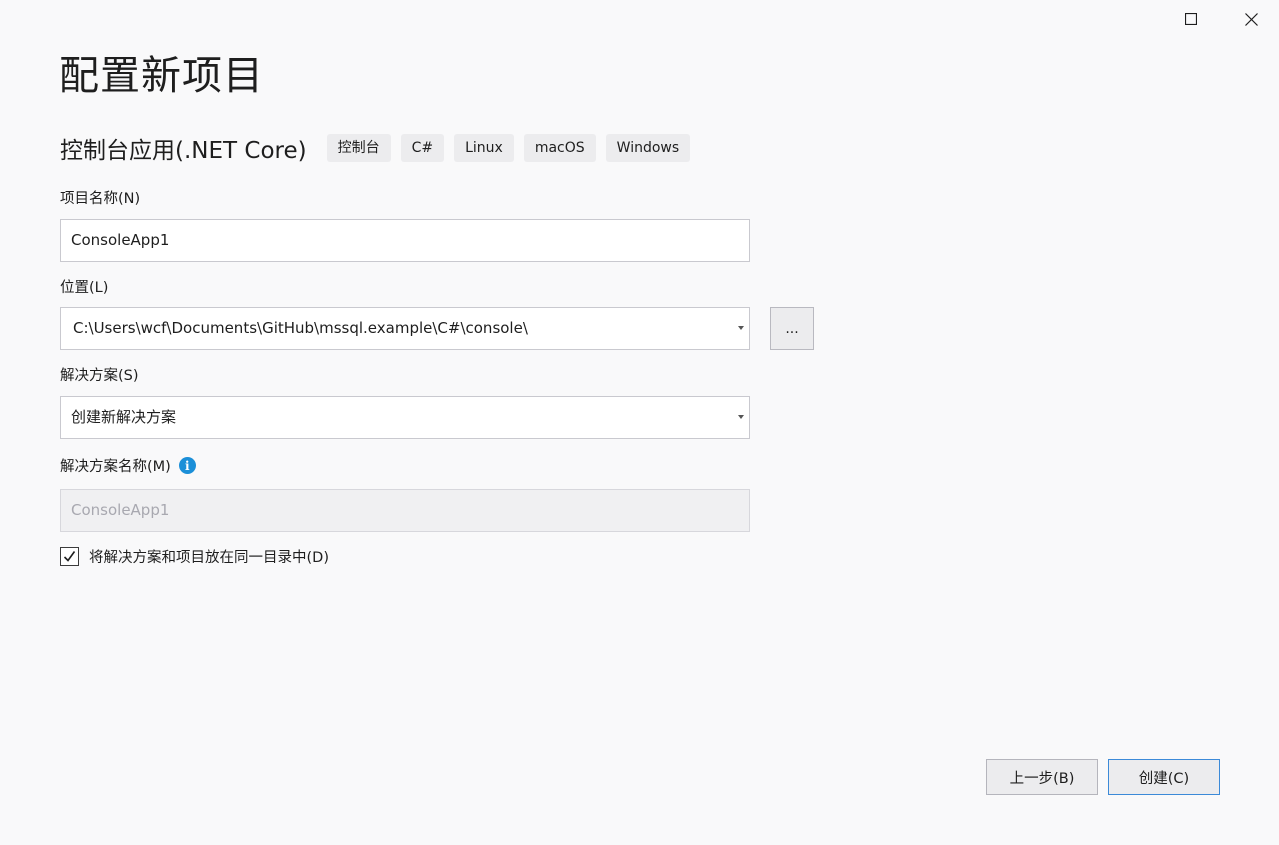 The image size is (1279, 845). I want to click on page-title: 配置新项目, so click(161, 76).